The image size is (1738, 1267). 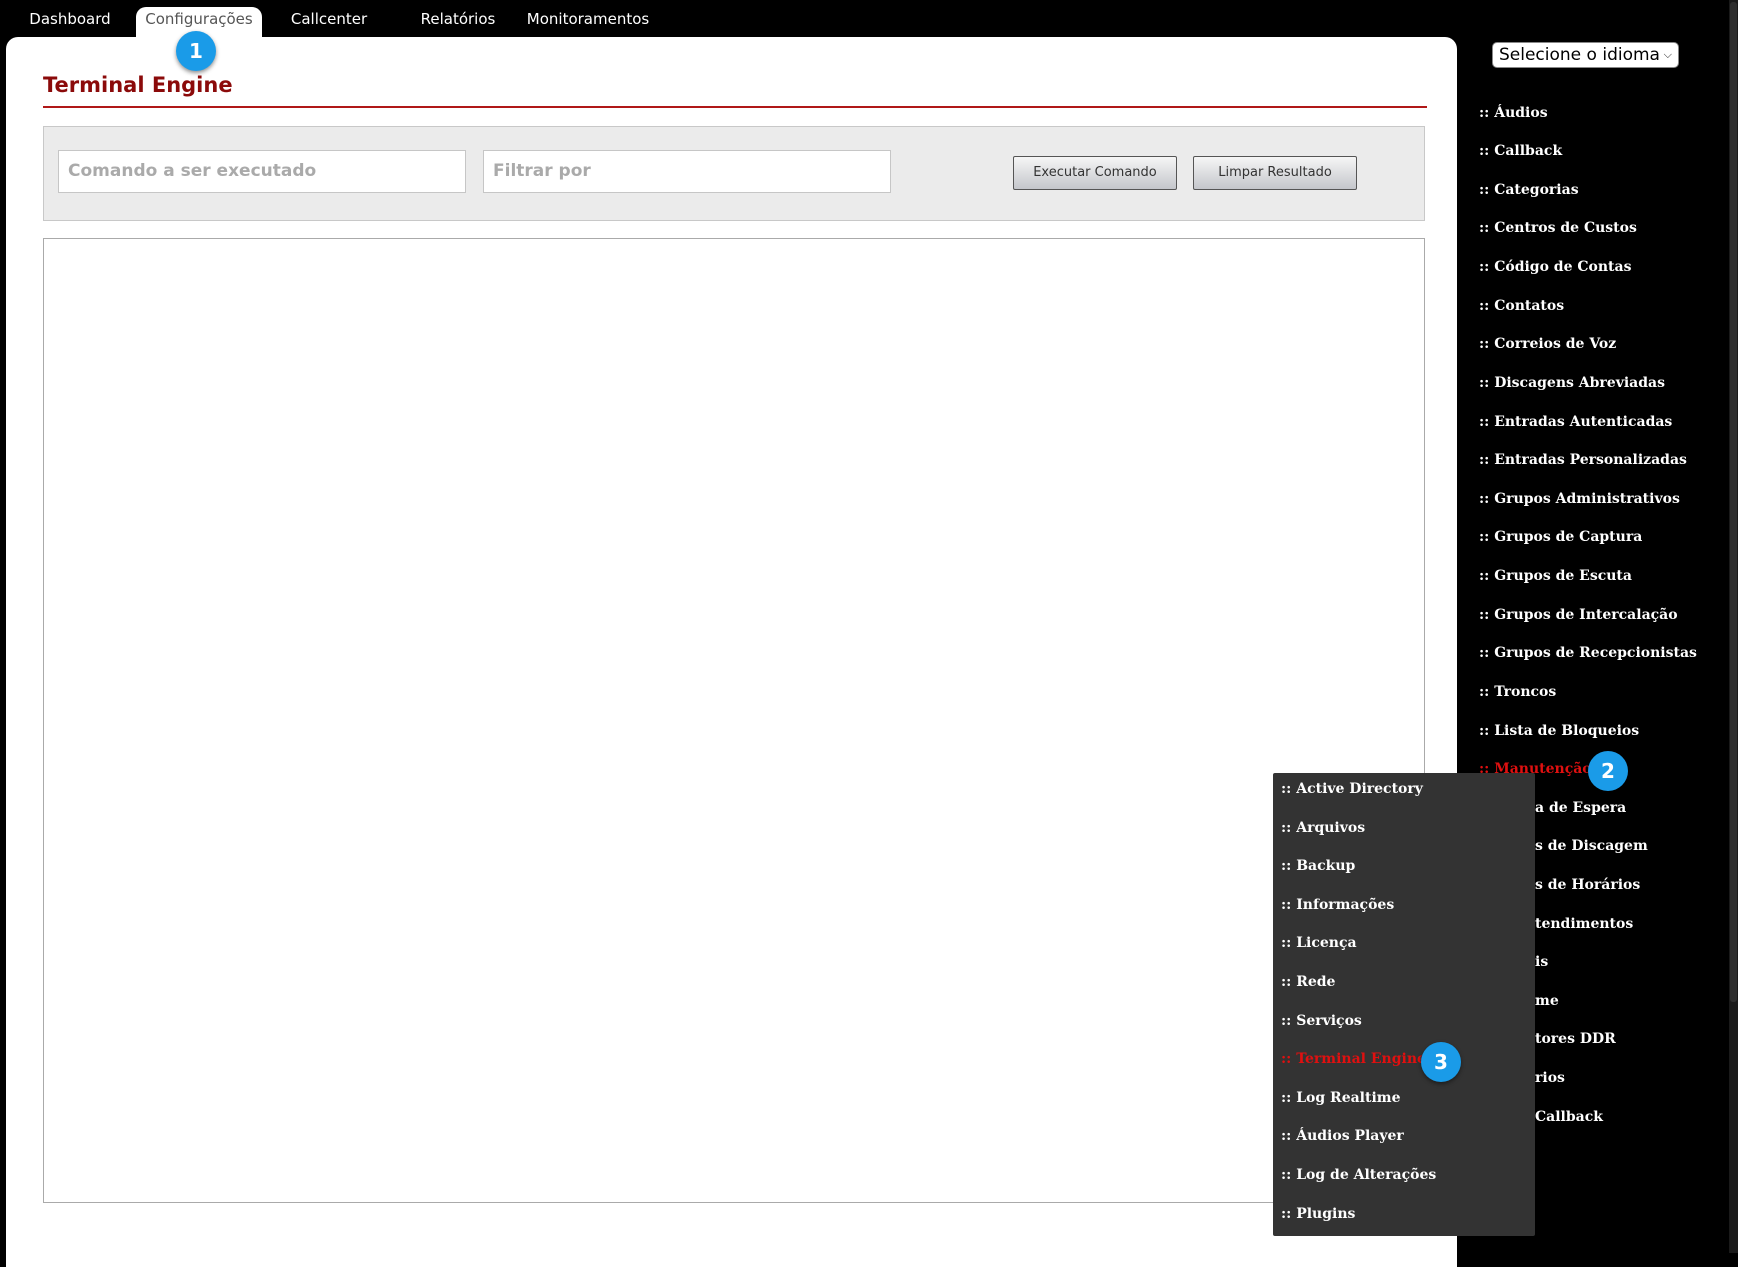 What do you see at coordinates (1667, 54) in the screenshot?
I see `chevron-down-icon: ⌵` at bounding box center [1667, 54].